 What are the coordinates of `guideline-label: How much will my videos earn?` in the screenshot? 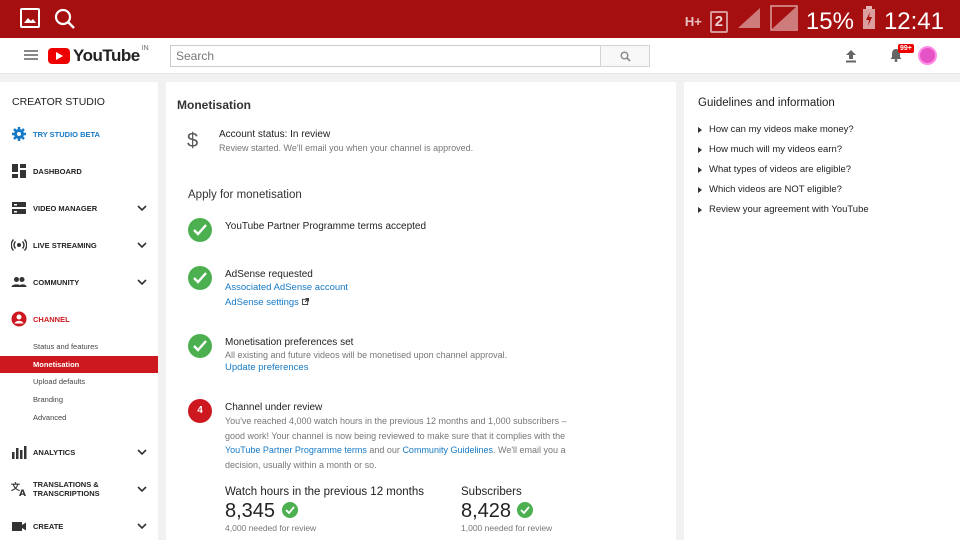 It's located at (776, 149).